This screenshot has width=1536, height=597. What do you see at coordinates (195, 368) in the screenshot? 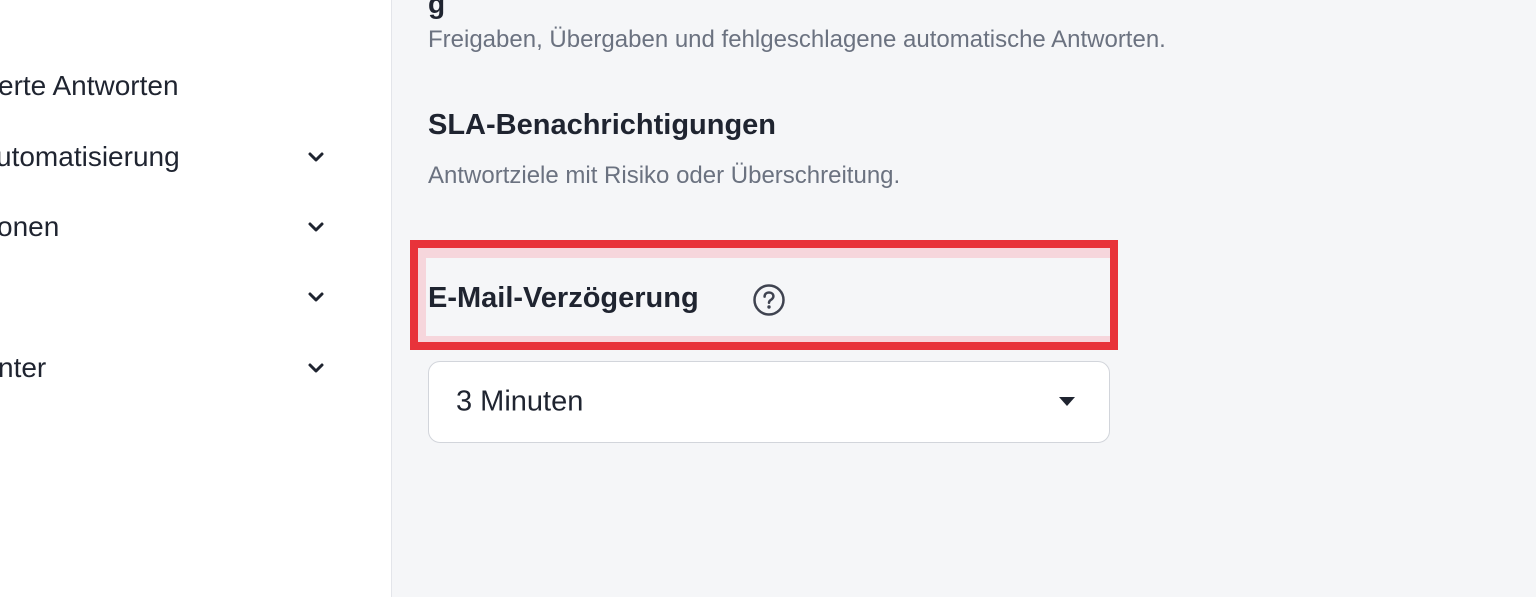
I see `sidebar-item-help-center: nter` at bounding box center [195, 368].